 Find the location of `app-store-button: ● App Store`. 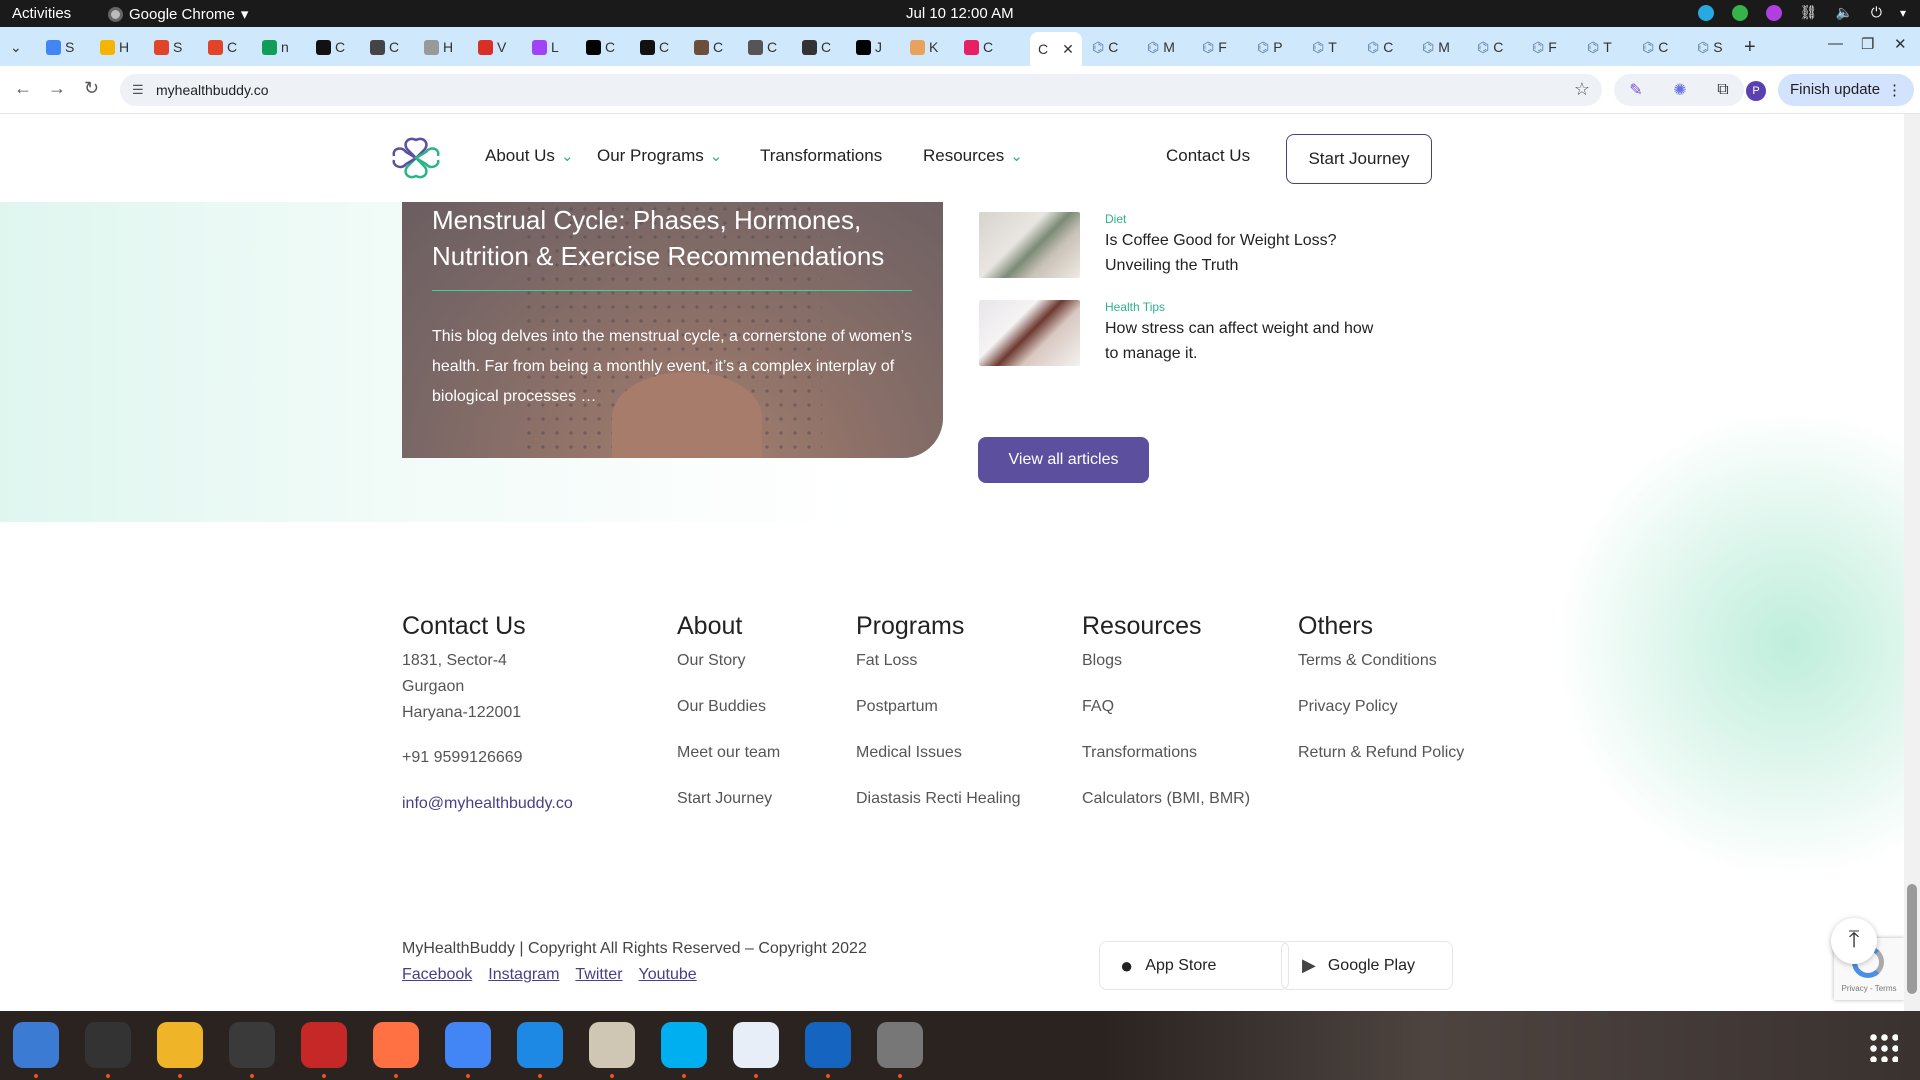

app-store-button: ● App Store is located at coordinates (1194, 965).